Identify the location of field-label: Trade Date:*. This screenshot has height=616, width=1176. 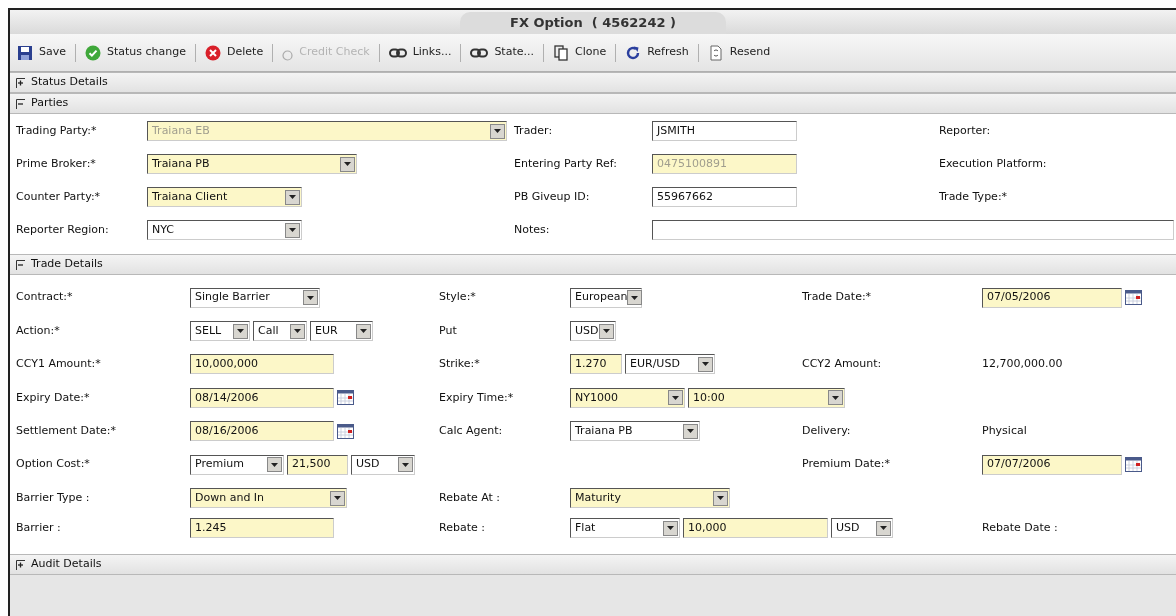
(837, 297).